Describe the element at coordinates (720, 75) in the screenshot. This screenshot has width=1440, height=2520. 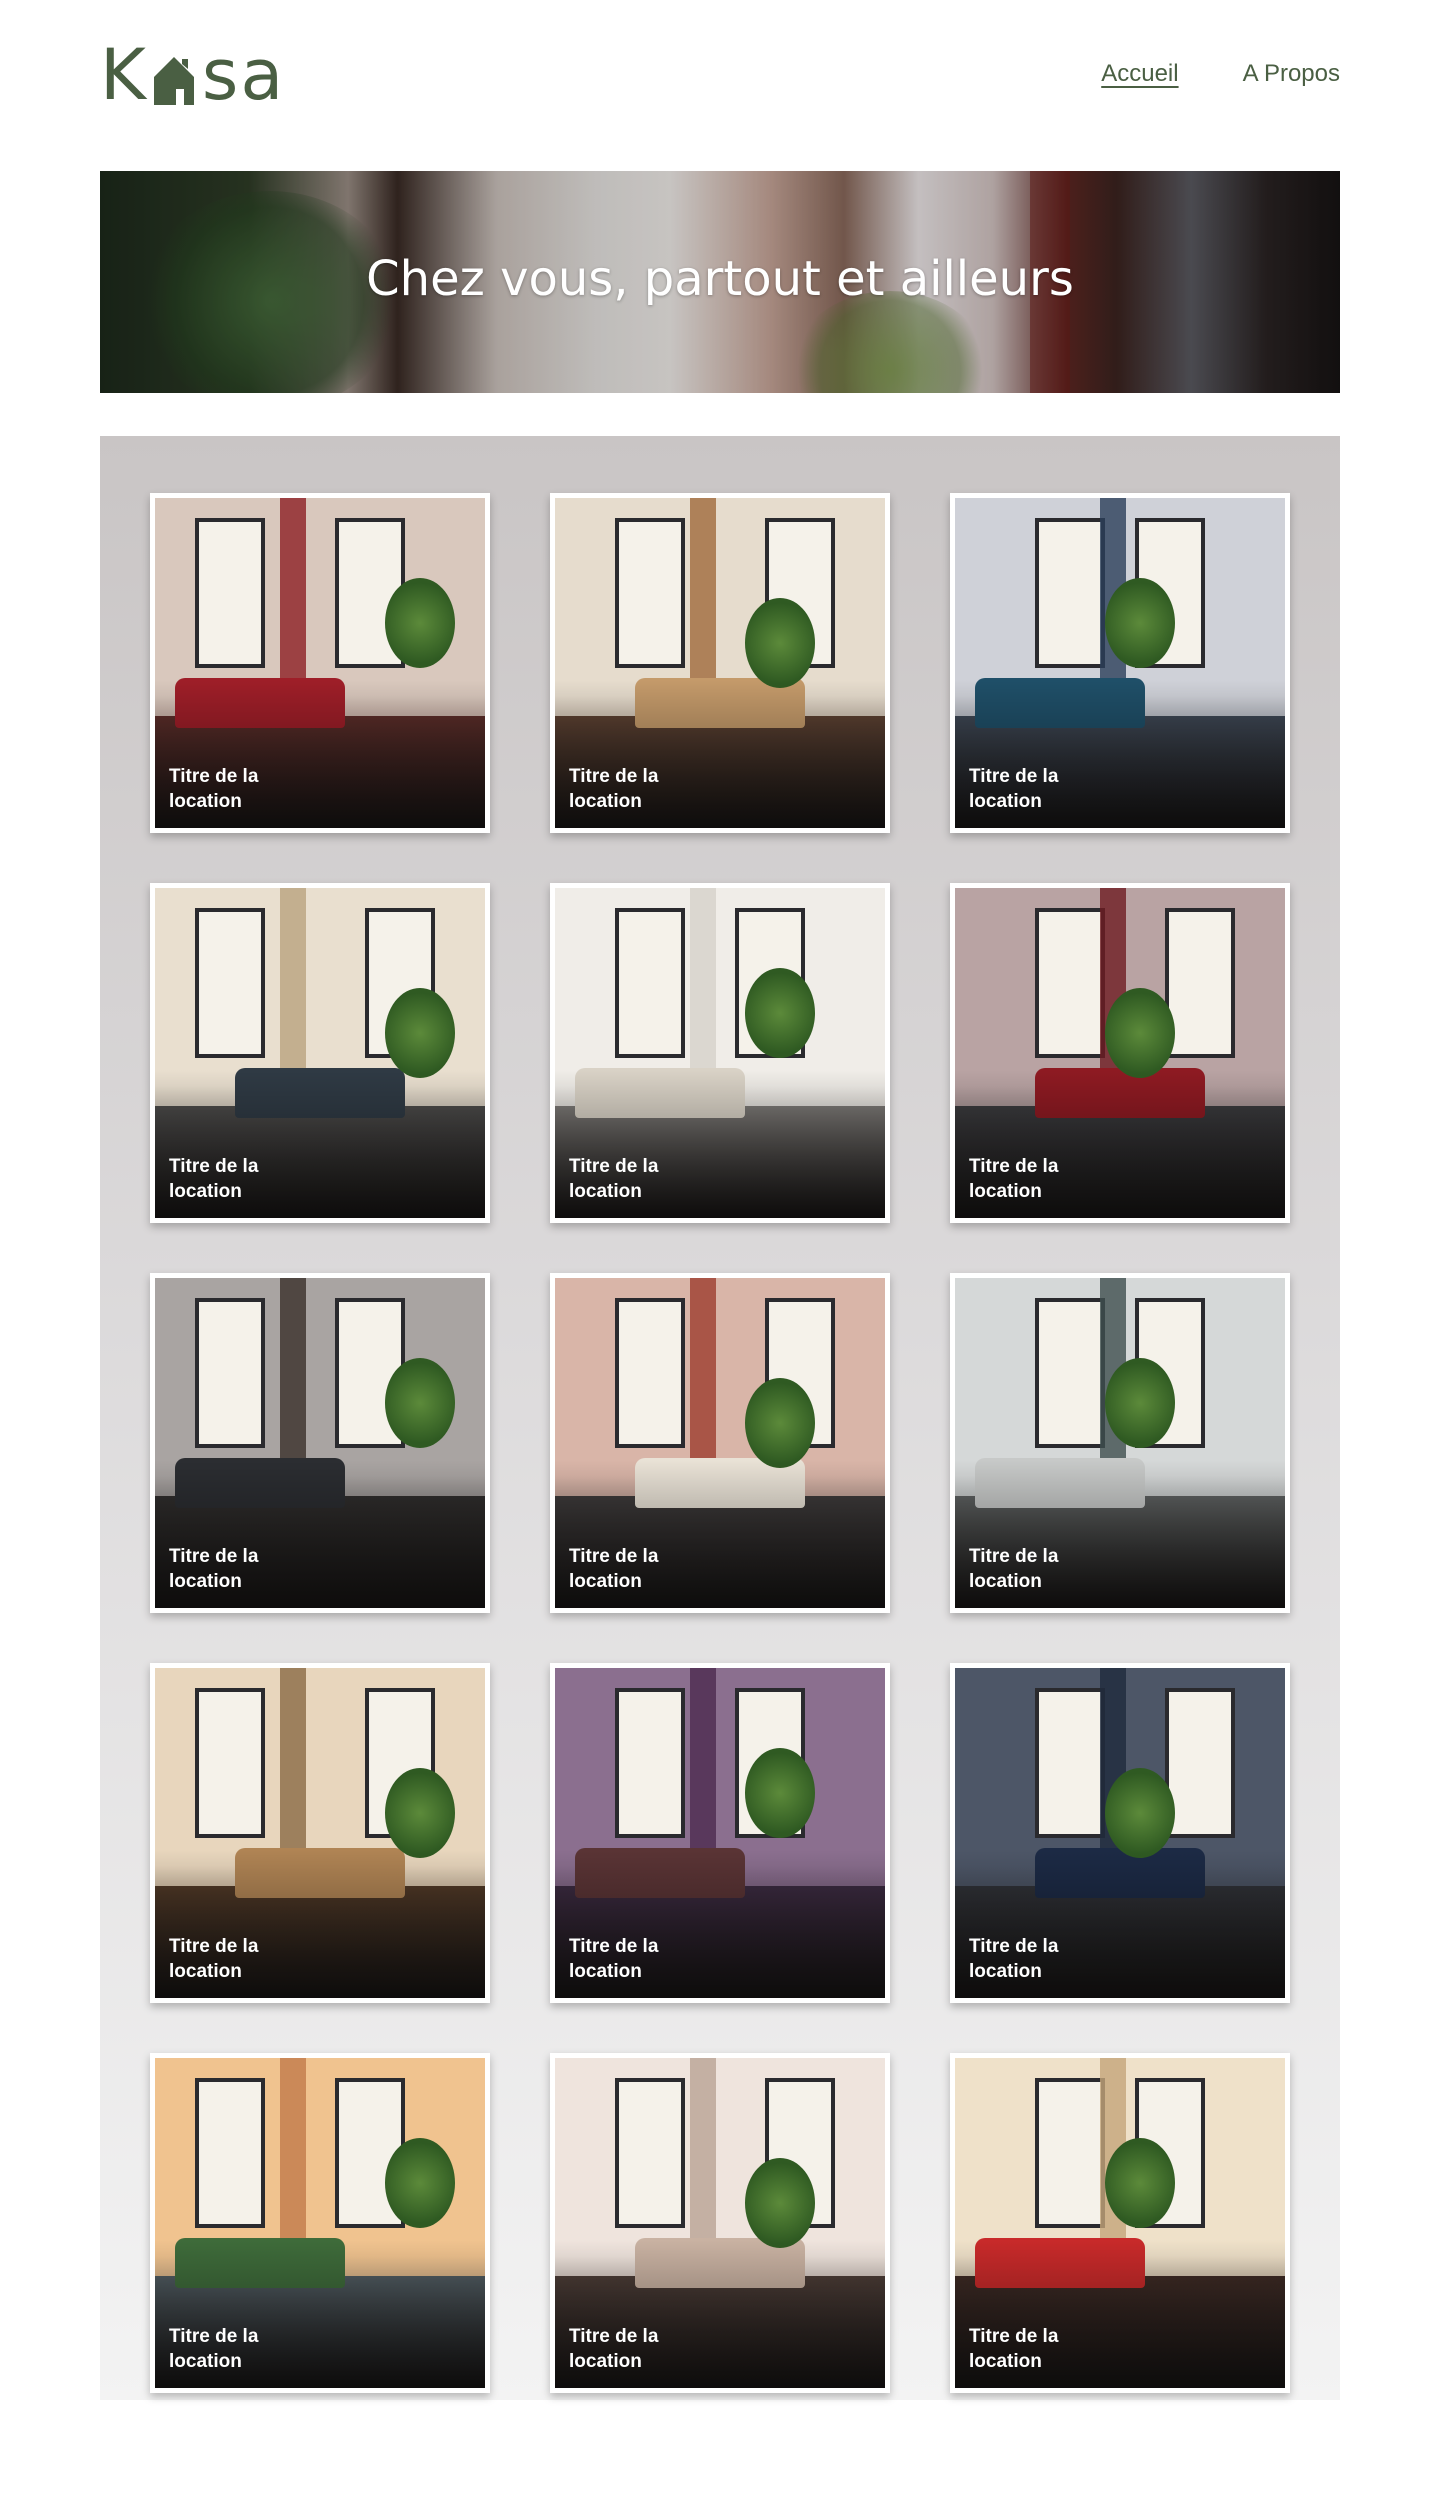
I see `header: K sa Accueil A Propos` at that location.